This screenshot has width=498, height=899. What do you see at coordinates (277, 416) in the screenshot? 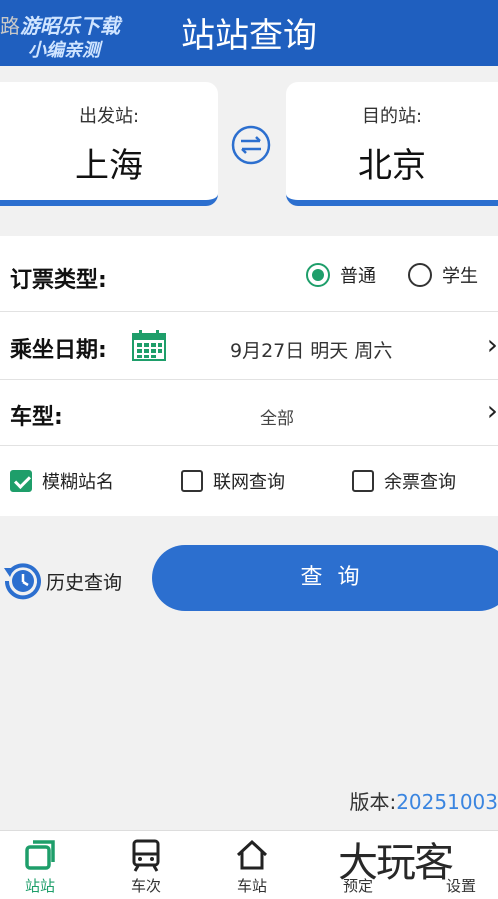
I see `train-type-value: 全部` at bounding box center [277, 416].